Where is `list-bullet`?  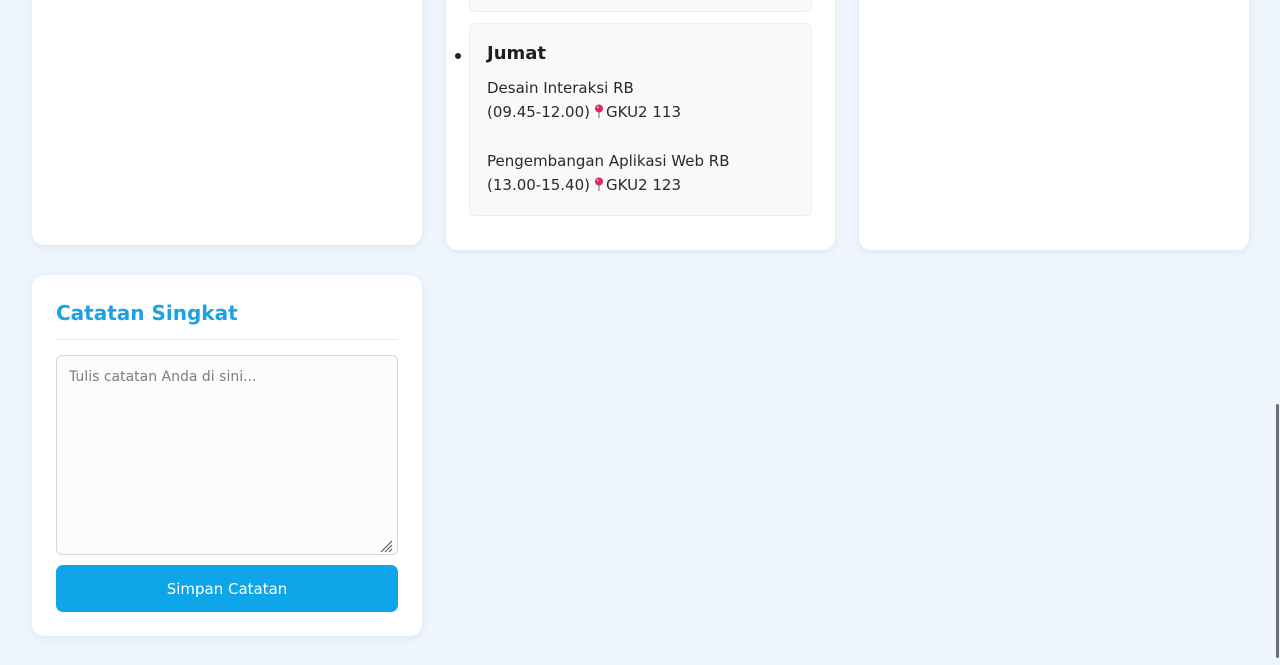 list-bullet is located at coordinates (458, 56).